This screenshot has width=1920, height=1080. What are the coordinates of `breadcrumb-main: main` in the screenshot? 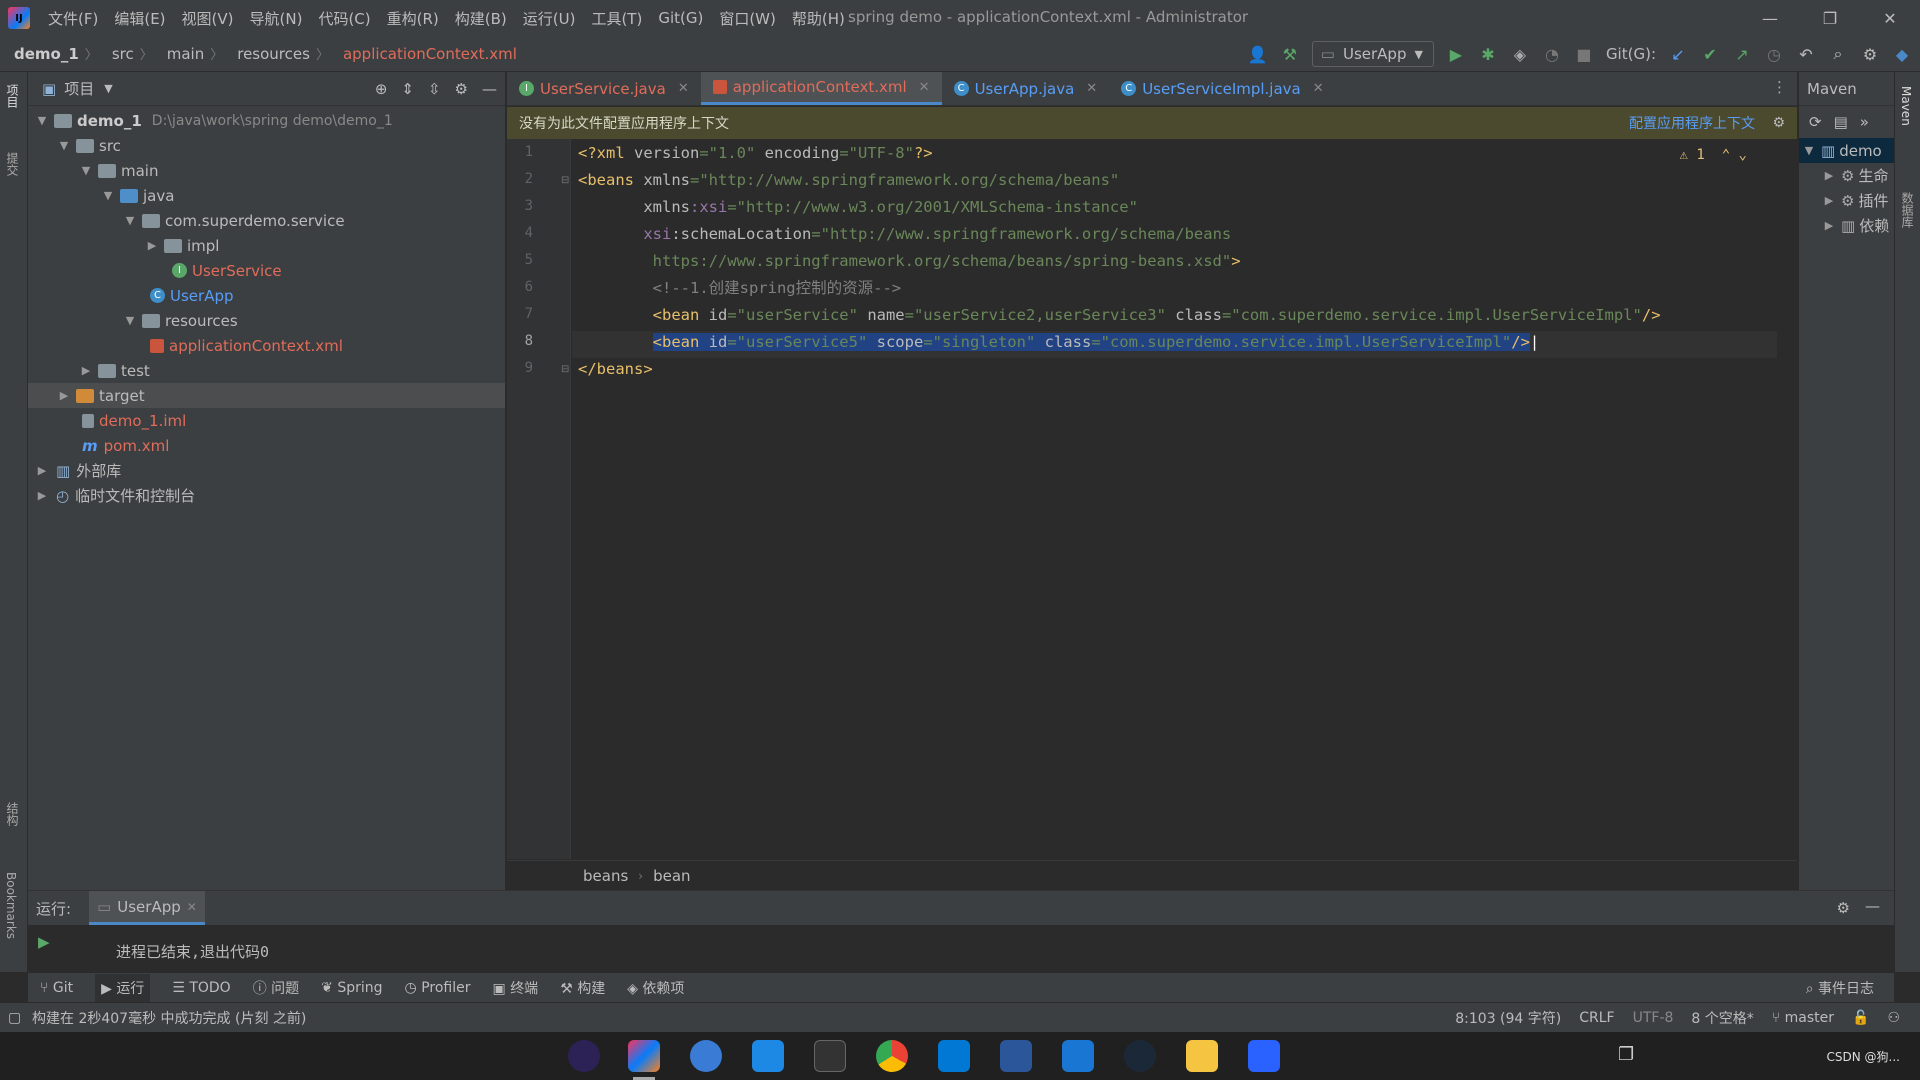 It's located at (178, 54).